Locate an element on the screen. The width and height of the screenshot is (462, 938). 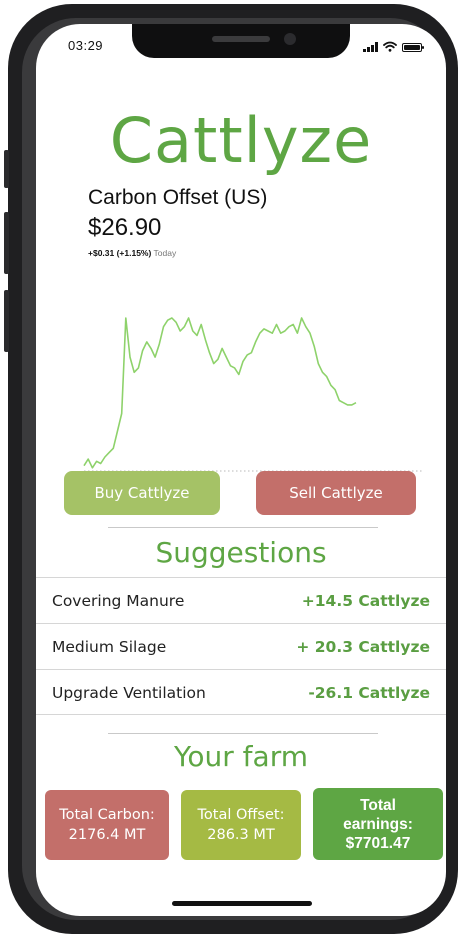
home-indicator is located at coordinates (242, 903).